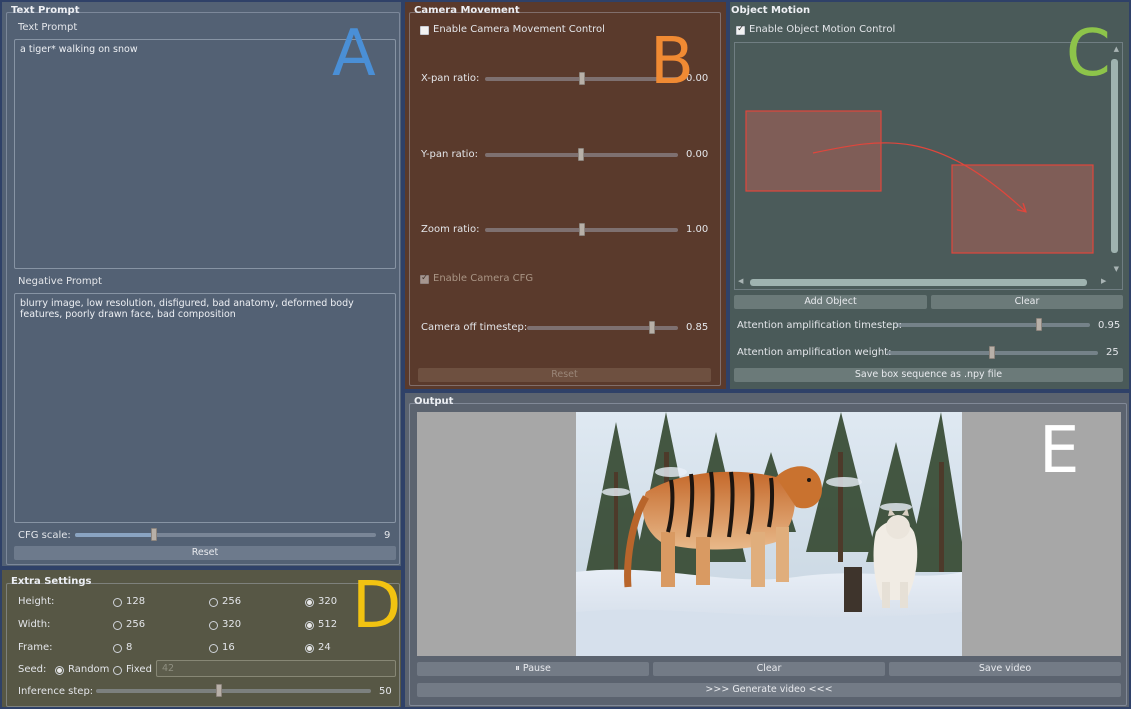 This screenshot has width=1131, height=709. I want to click on width-option-256: 256, so click(135, 624).